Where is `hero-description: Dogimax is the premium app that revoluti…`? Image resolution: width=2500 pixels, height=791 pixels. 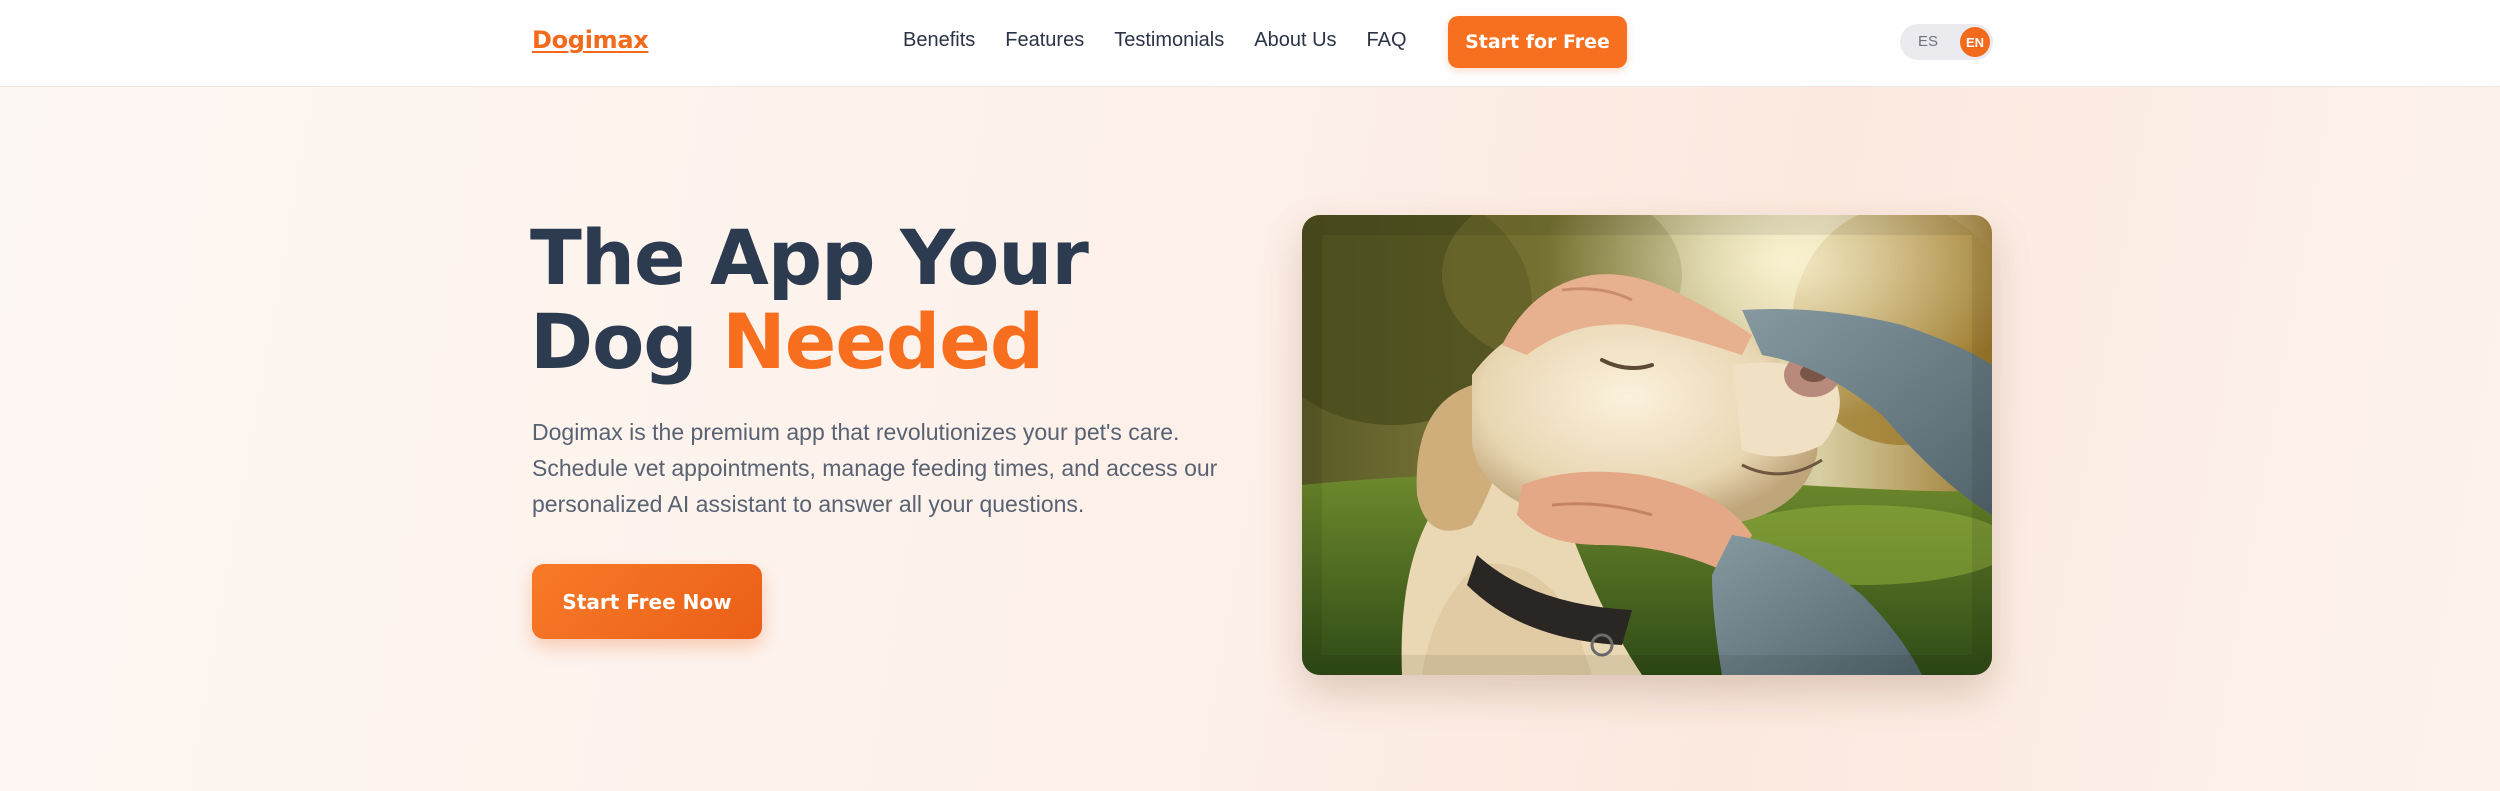
hero-description: Dogimax is the premium app that revoluti… is located at coordinates (875, 468).